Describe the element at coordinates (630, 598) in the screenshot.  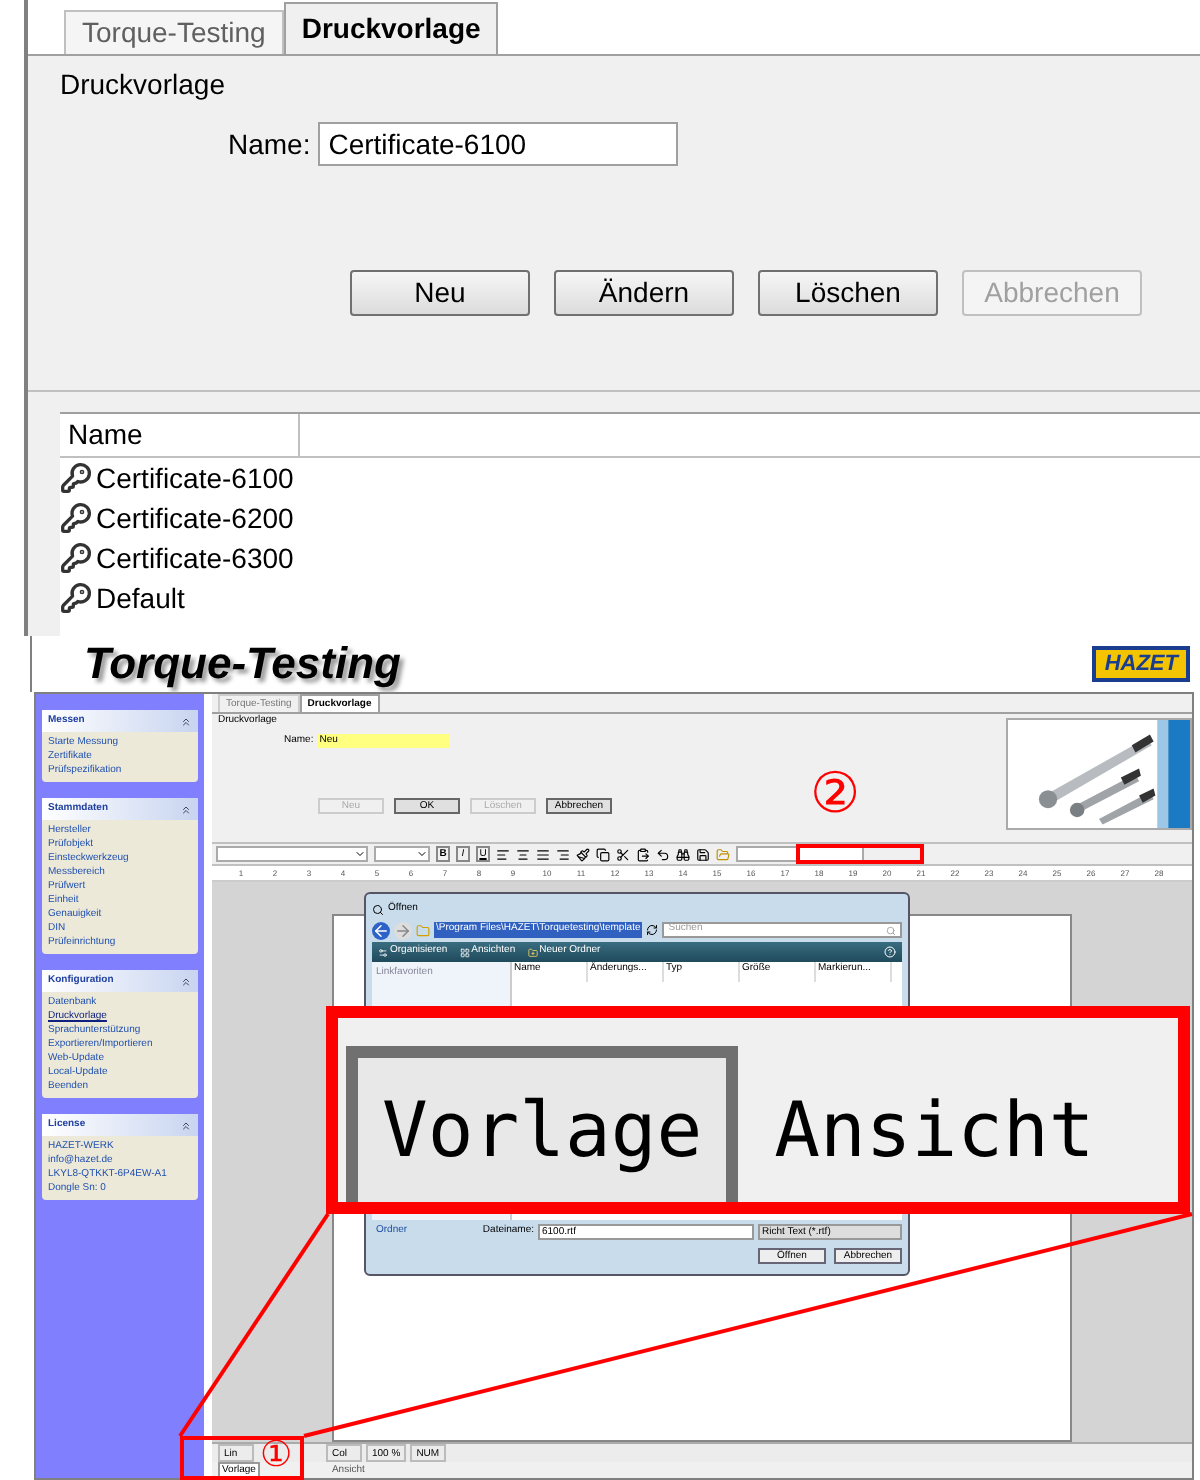
I see `template-list-item: Default` at that location.